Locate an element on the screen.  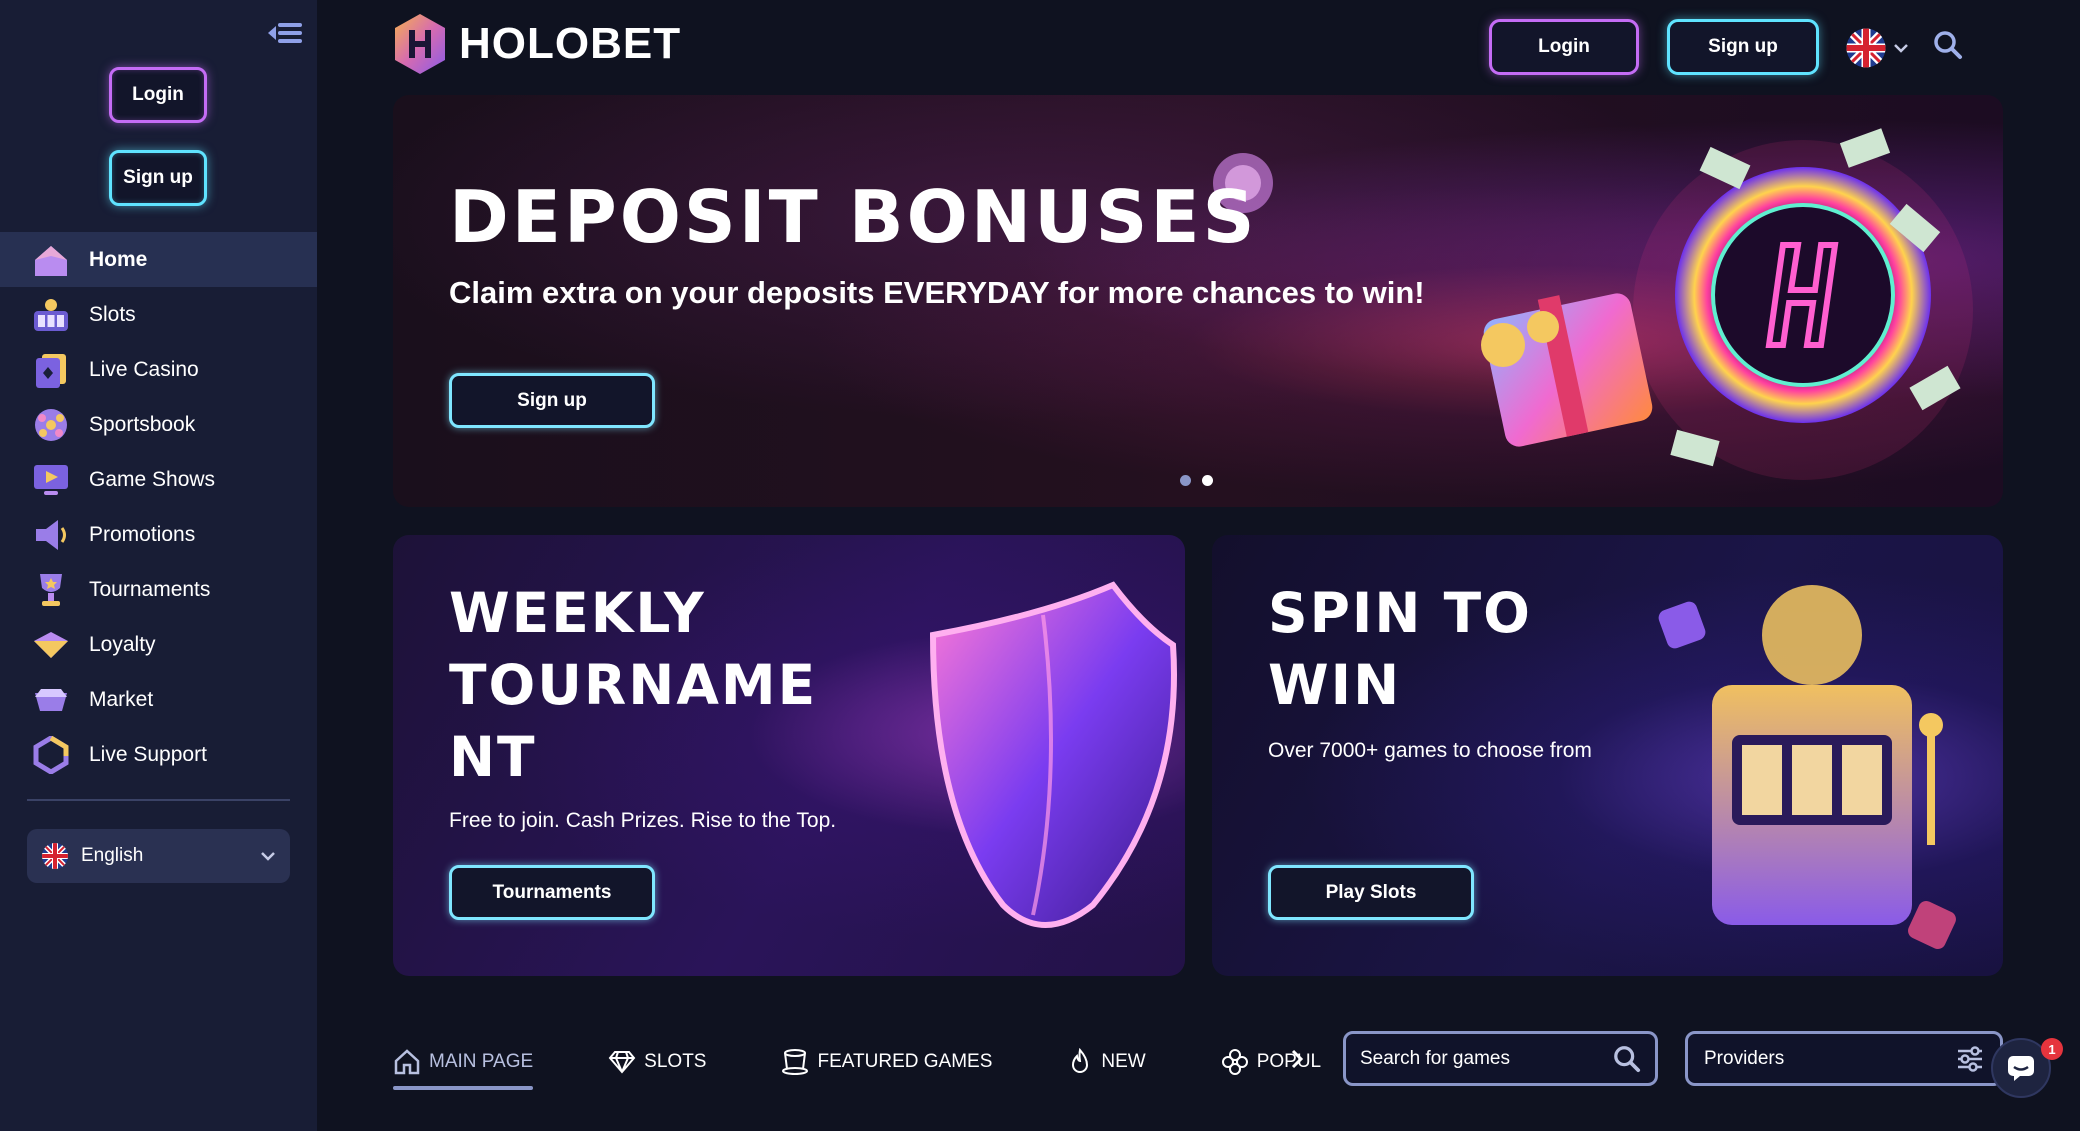
chat-notification-badge: 1 is located at coordinates (2052, 1049).